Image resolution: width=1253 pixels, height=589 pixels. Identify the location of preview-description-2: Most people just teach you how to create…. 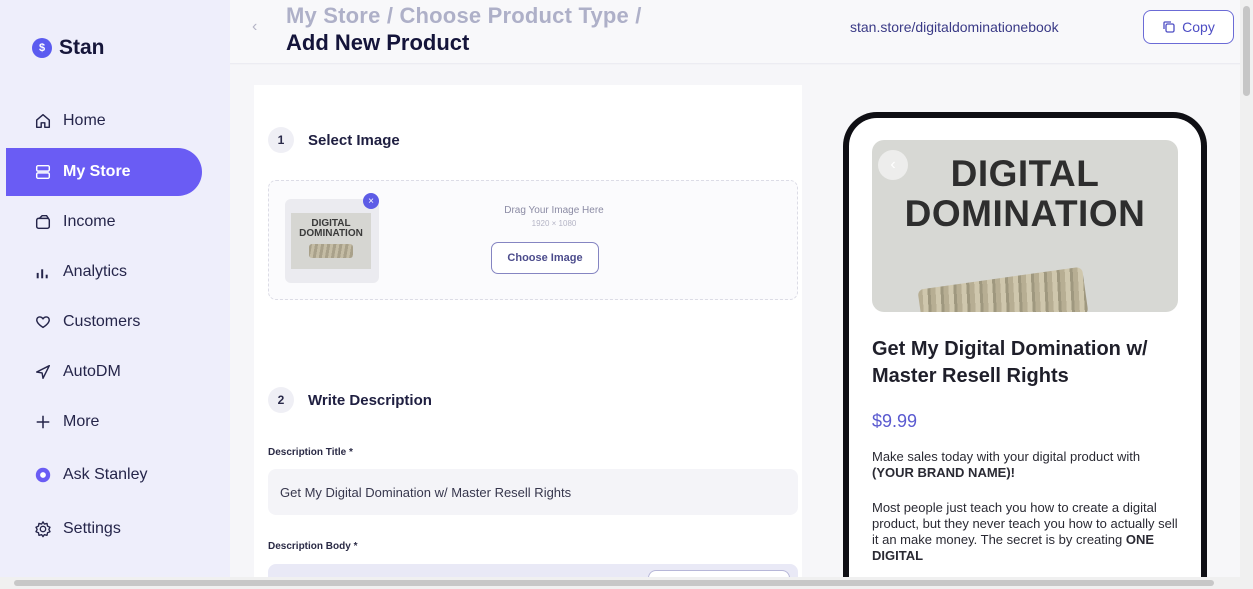
(1027, 532).